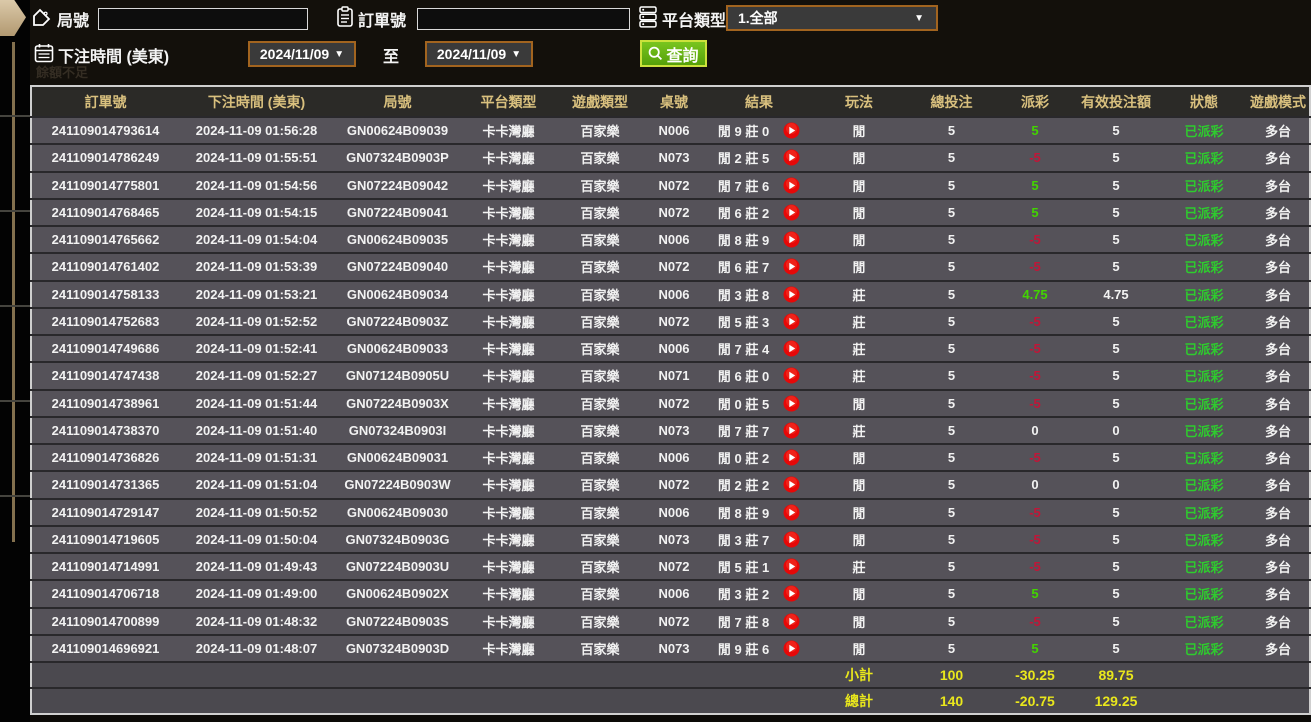  Describe the element at coordinates (1116, 293) in the screenshot. I see `cell-valid-bet: 4.75` at that location.